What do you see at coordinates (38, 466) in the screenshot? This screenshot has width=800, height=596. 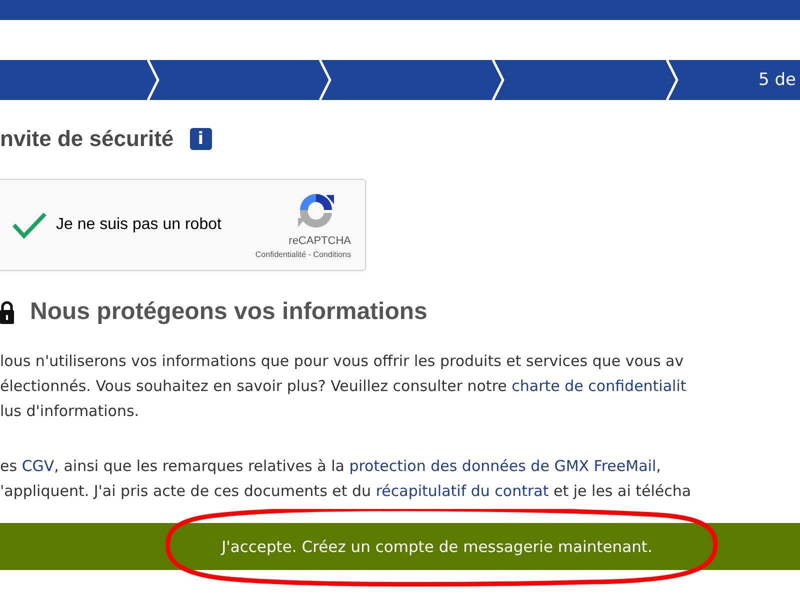 I see `text-link: CGV` at bounding box center [38, 466].